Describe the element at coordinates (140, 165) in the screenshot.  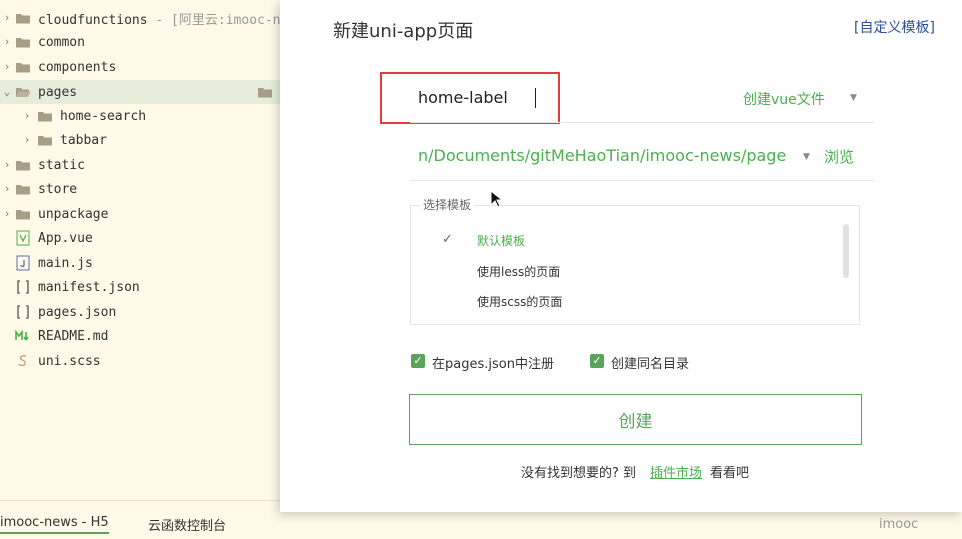
I see `tree-item-static: › static` at that location.